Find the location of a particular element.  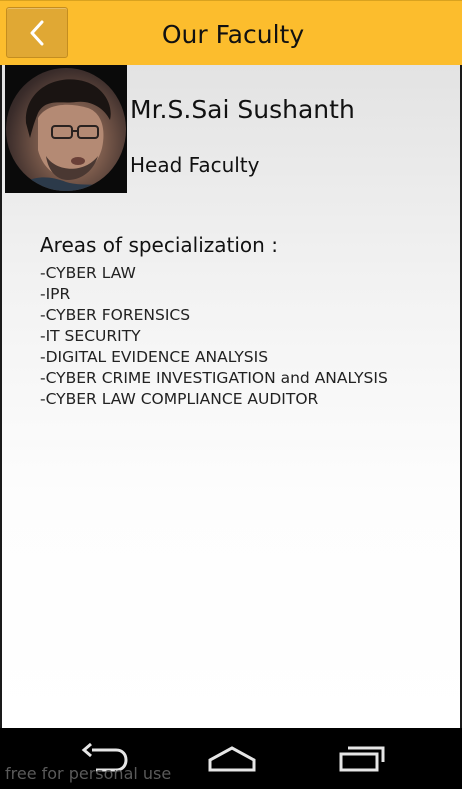

specialization-heading: Areas of specialization : is located at coordinates (159, 245).